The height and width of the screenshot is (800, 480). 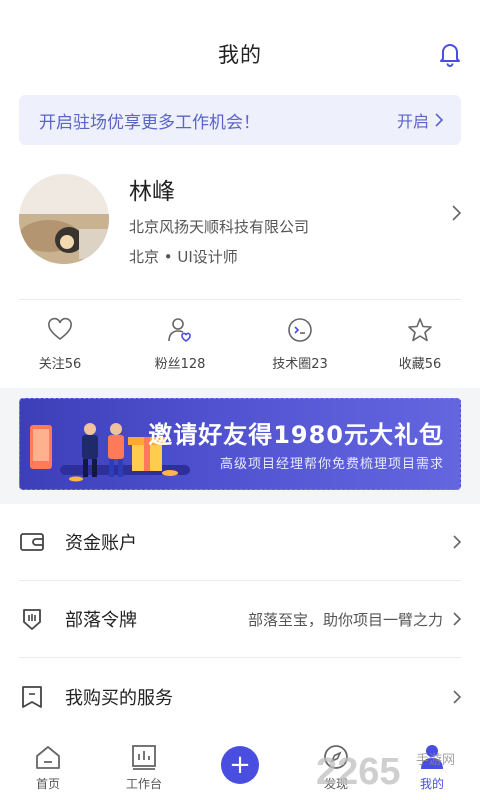 What do you see at coordinates (336, 757) in the screenshot?
I see `discover-icon` at bounding box center [336, 757].